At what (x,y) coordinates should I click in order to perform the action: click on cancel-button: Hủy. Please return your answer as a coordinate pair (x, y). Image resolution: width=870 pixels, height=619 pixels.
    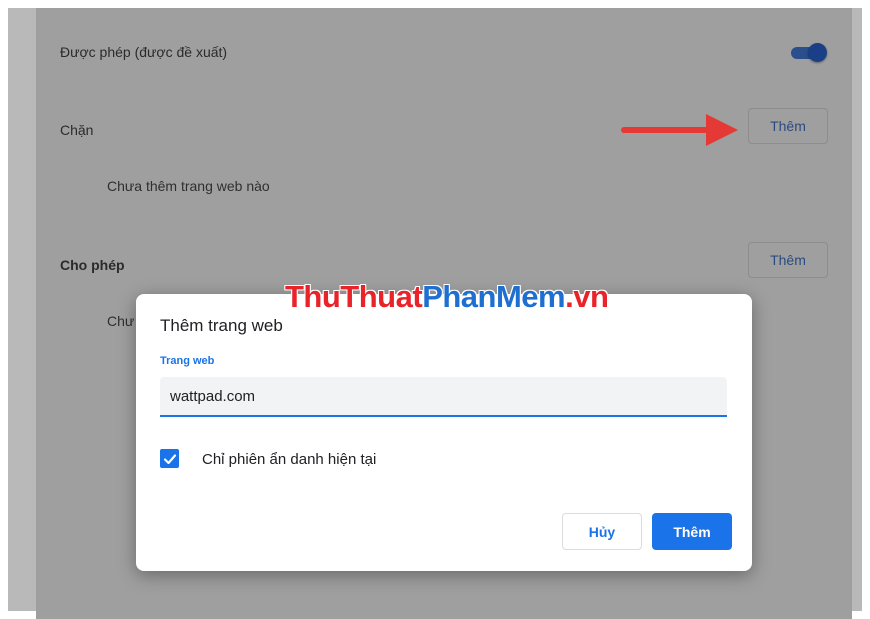
    Looking at the image, I should click on (602, 531).